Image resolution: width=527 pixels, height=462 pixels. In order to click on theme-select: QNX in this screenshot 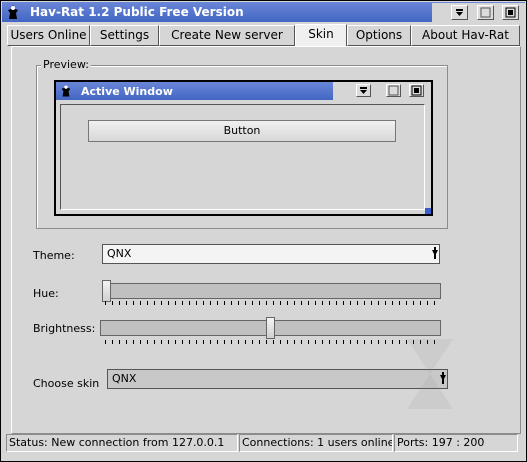, I will do `click(271, 254)`.